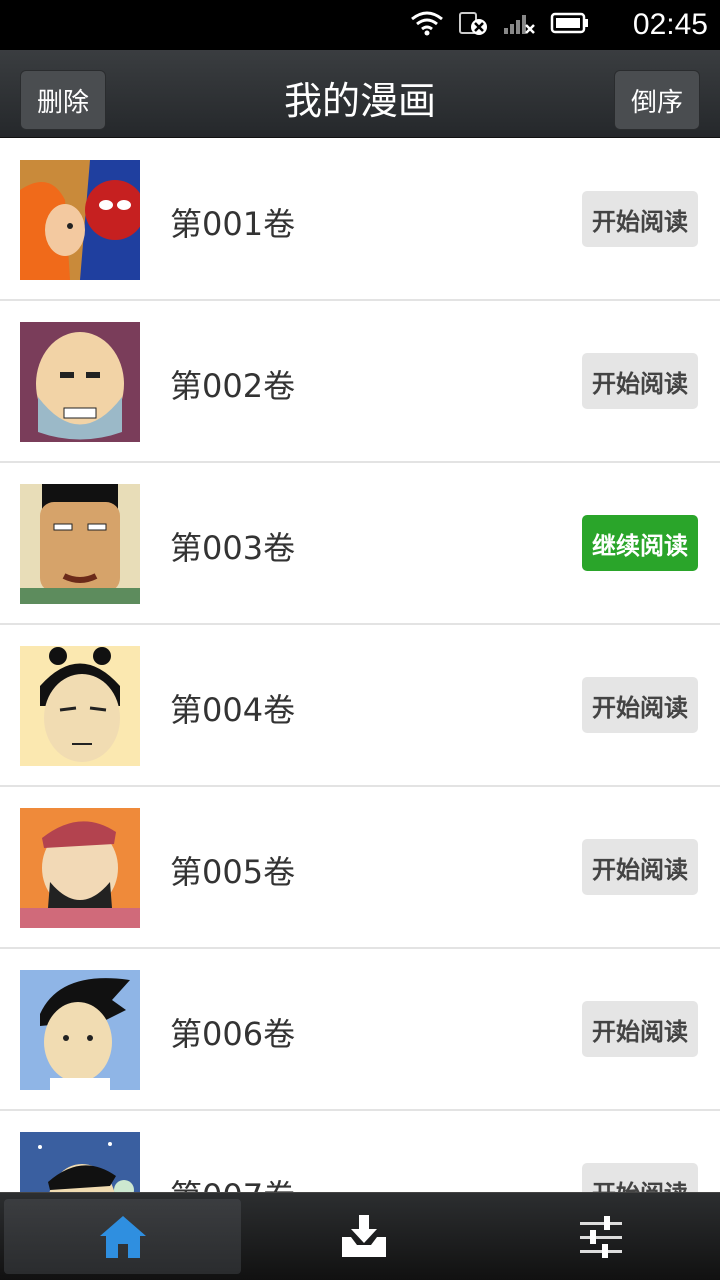 The width and height of the screenshot is (720, 1280). Describe the element at coordinates (233, 872) in the screenshot. I see `volume-title: 第005卷` at that location.